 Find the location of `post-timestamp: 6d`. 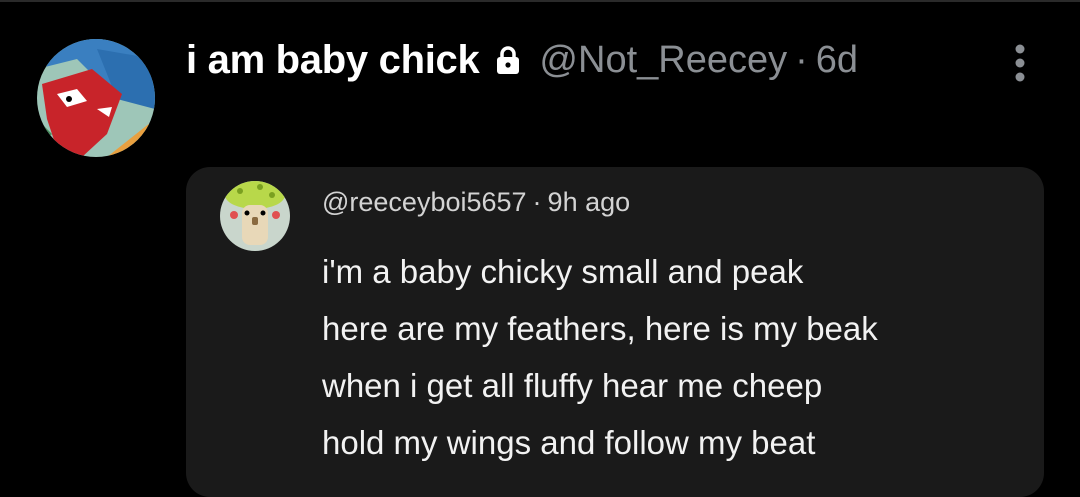

post-timestamp: 6d is located at coordinates (837, 59).